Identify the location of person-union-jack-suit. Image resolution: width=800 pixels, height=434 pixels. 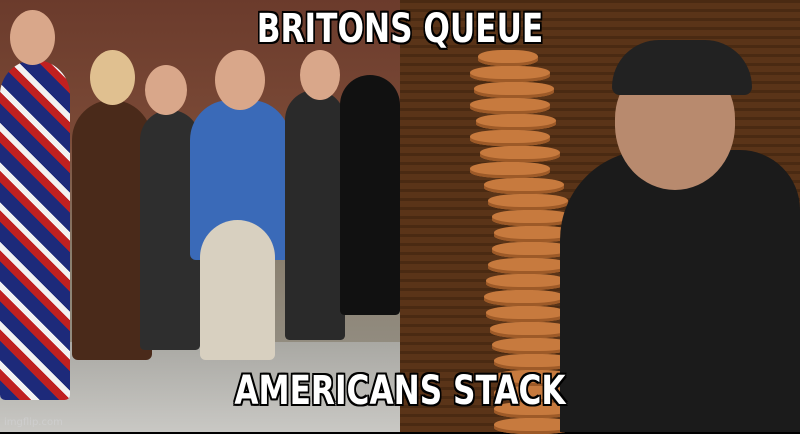
(35, 230).